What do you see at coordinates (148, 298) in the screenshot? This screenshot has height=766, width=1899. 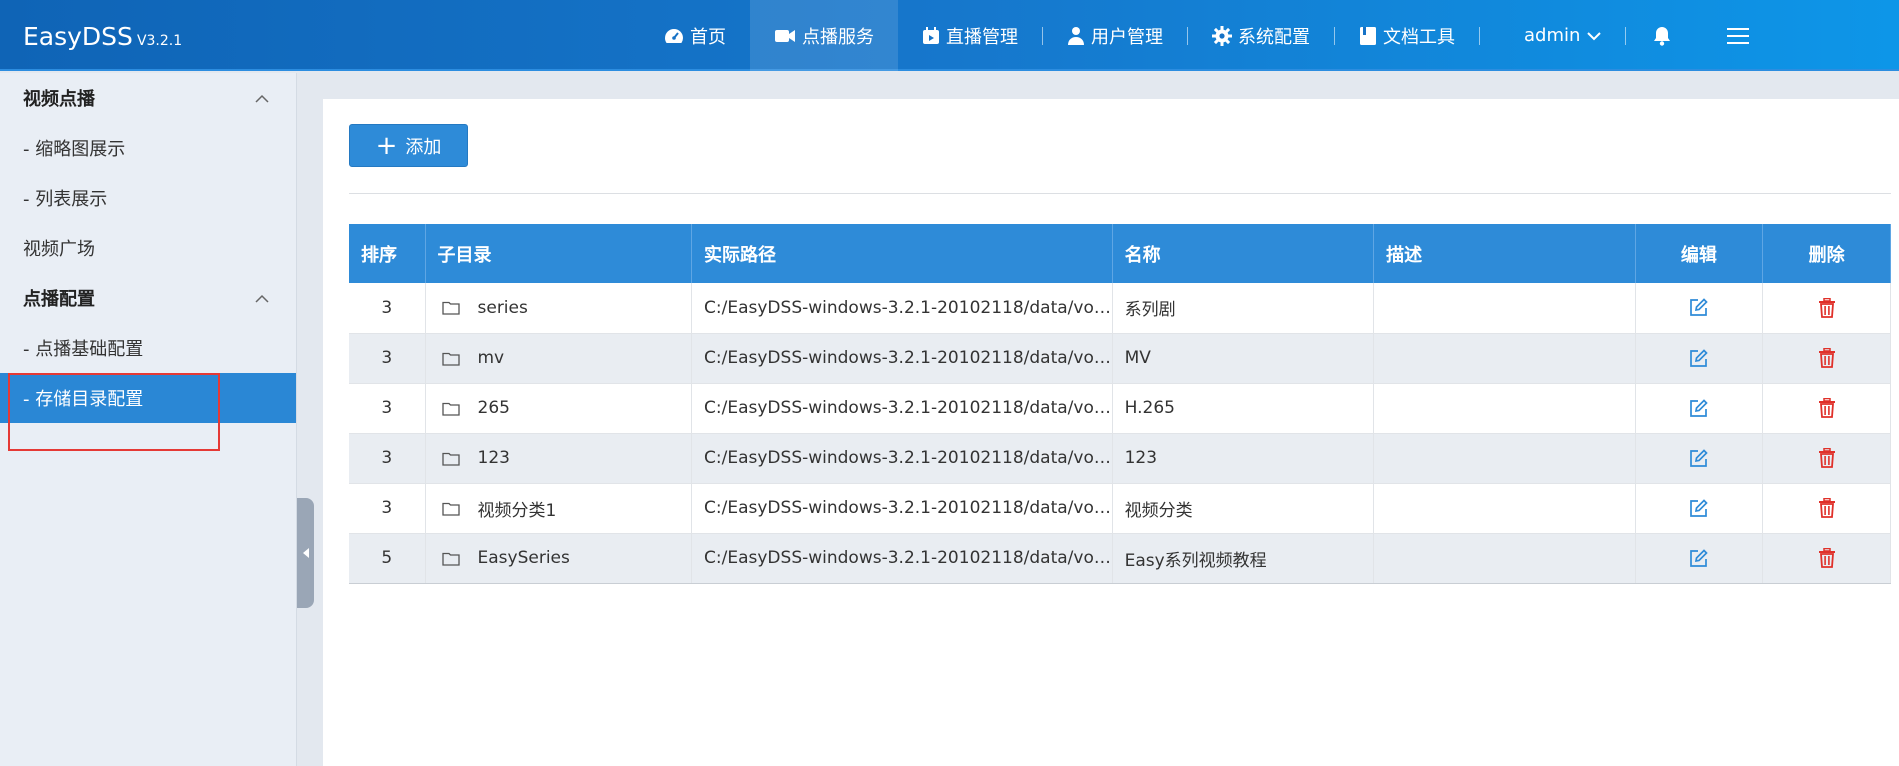 I see `sidebar-group-vod-config: 点播配置` at bounding box center [148, 298].